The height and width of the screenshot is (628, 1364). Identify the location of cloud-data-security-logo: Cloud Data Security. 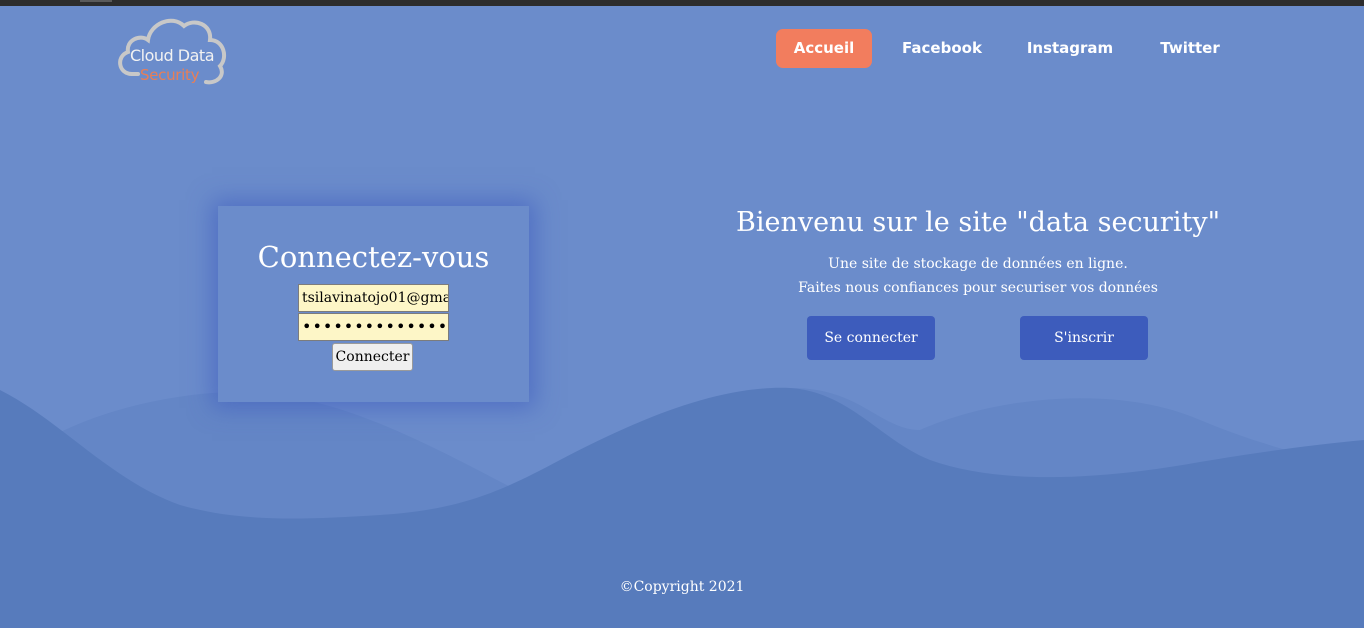
(172, 51).